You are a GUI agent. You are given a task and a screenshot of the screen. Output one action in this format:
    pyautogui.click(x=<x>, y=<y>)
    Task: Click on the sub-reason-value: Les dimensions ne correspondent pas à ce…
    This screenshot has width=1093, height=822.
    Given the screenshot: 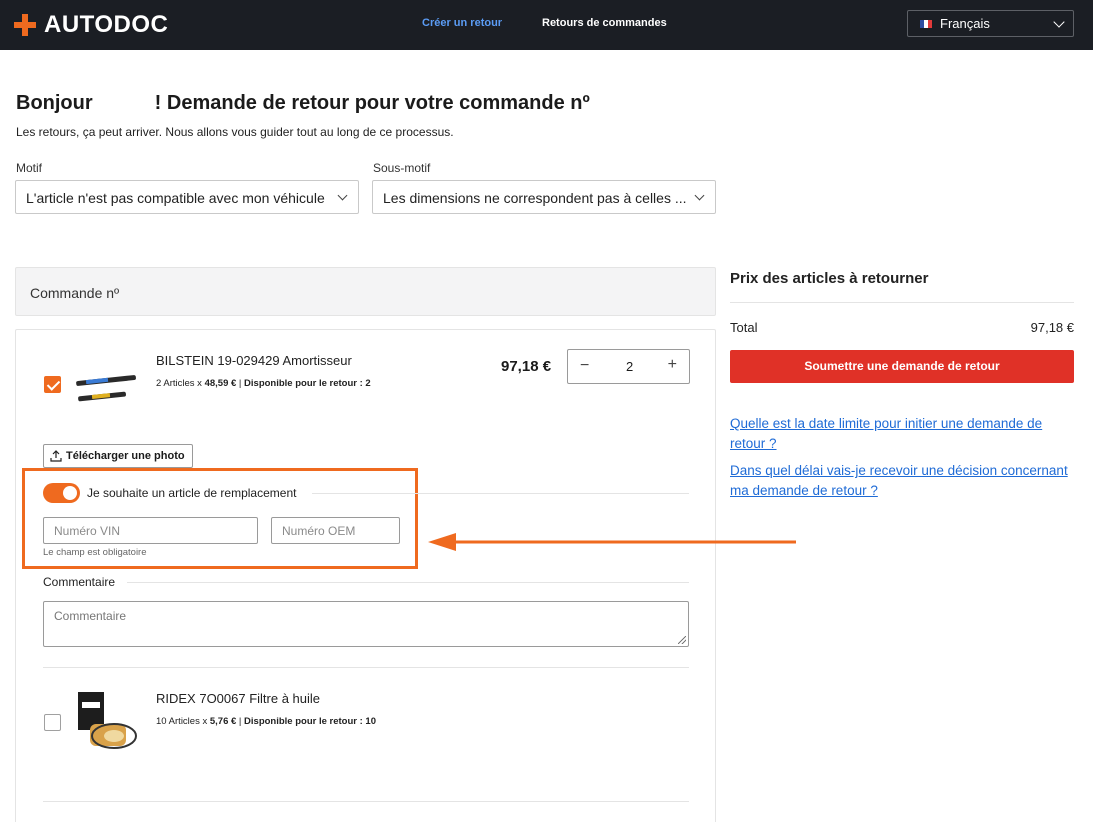 What is the action you would take?
    pyautogui.click(x=535, y=198)
    